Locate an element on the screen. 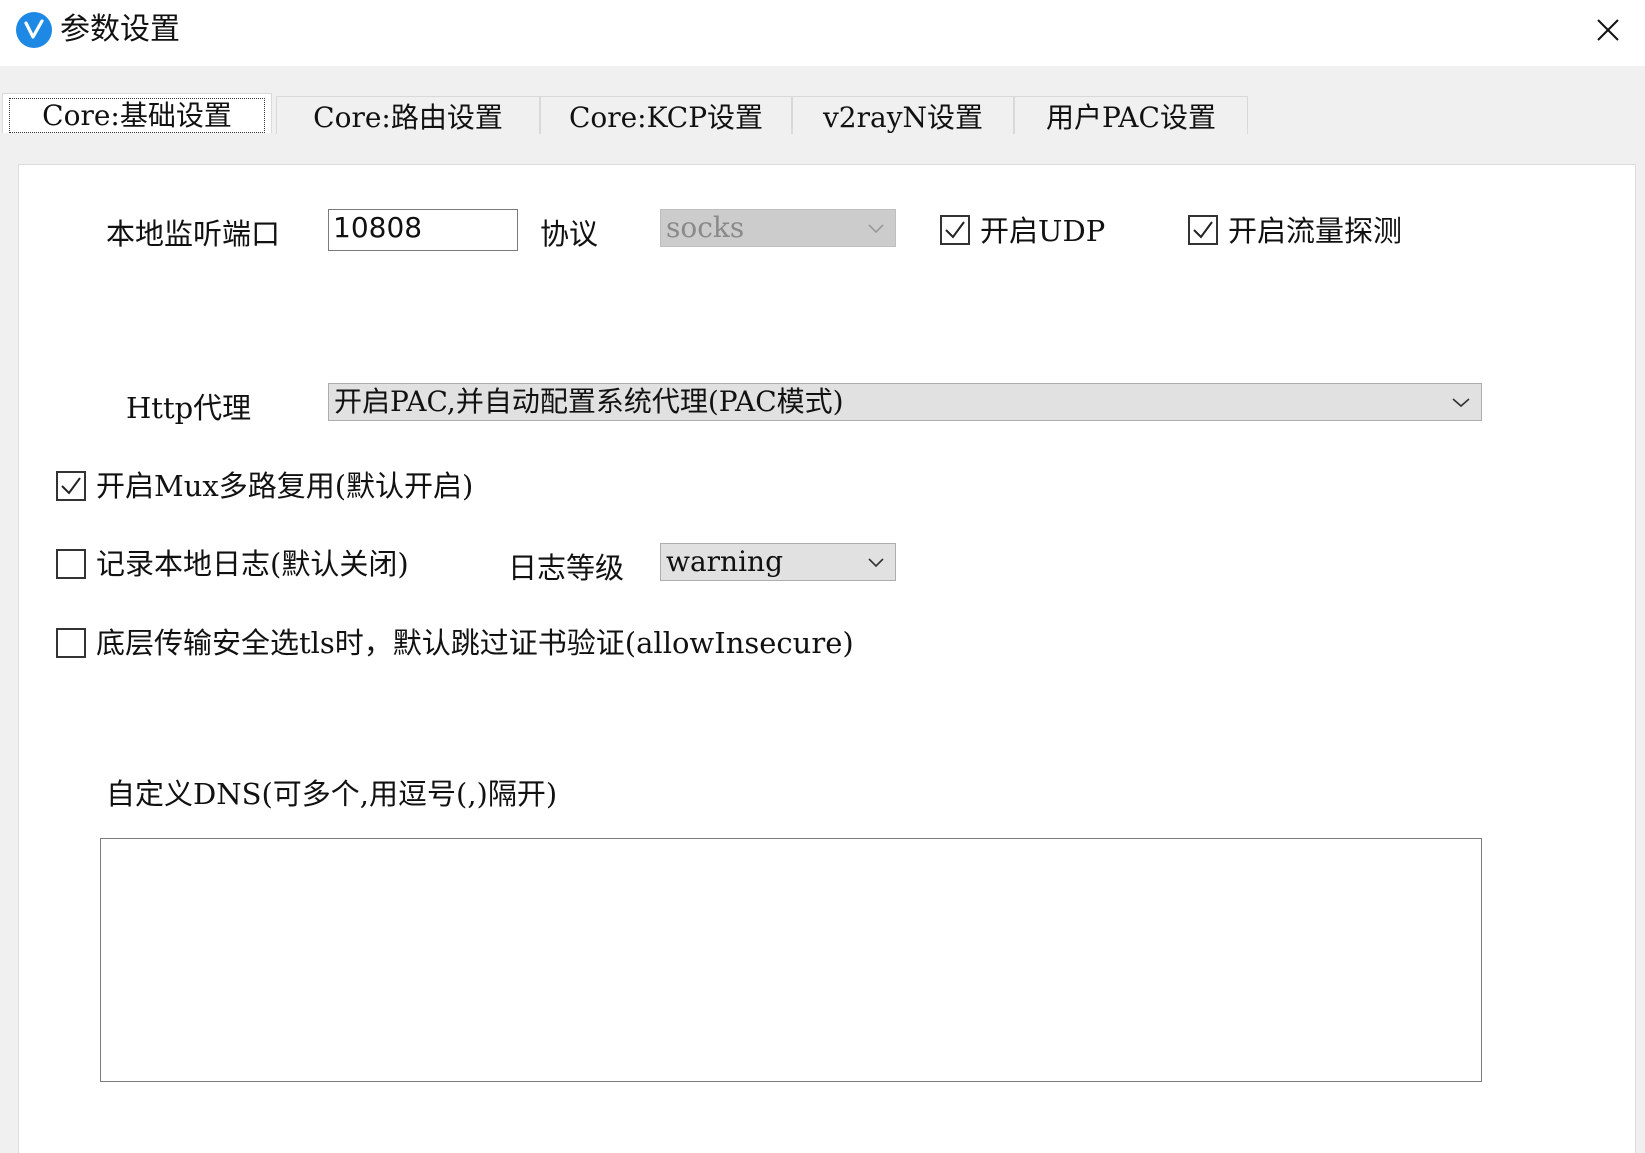 Image resolution: width=1645 pixels, height=1153 pixels. log-level-select: warning is located at coordinates (778, 562).